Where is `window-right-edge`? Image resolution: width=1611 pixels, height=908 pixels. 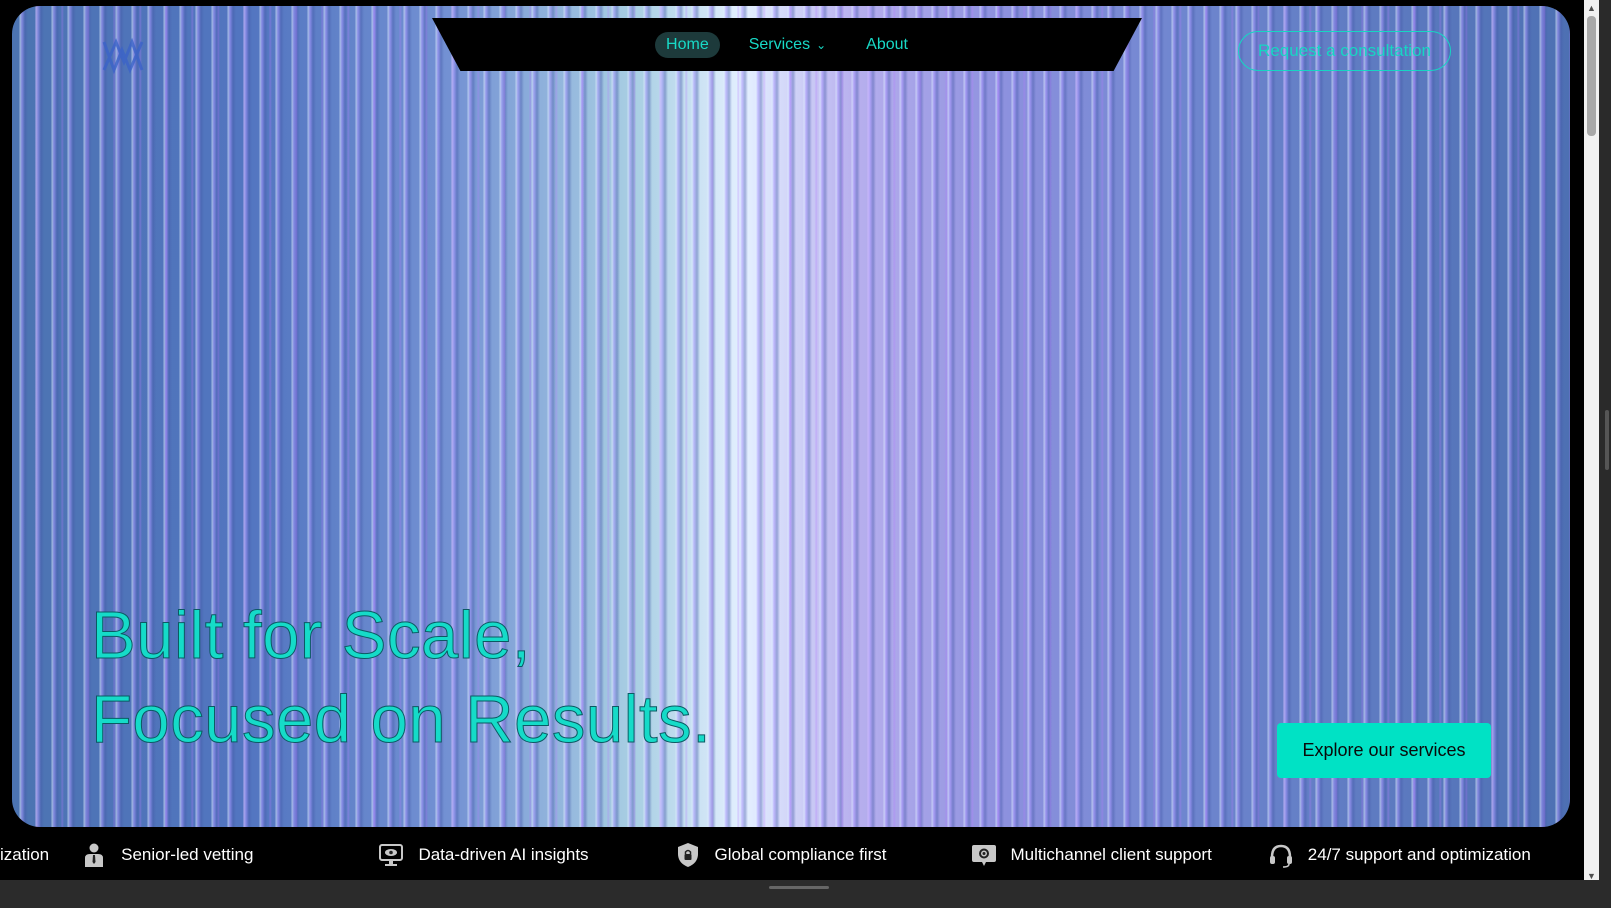
window-right-edge is located at coordinates (1605, 454).